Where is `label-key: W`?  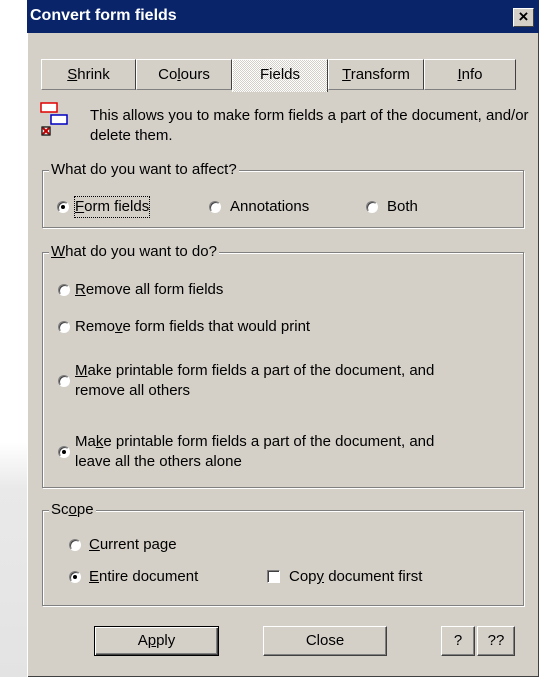 label-key: W is located at coordinates (58, 251).